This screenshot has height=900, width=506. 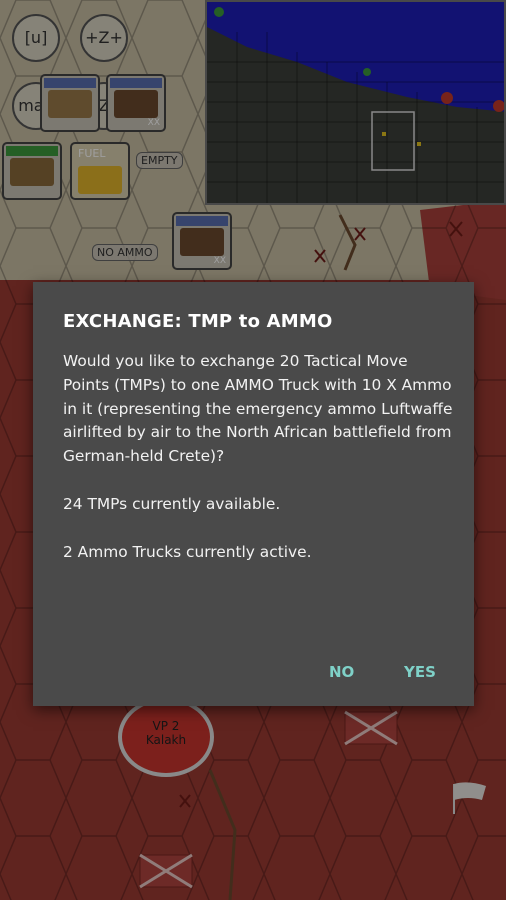 I want to click on dialog-title: EXCHANGE: TMP to AMMO, so click(x=198, y=321).